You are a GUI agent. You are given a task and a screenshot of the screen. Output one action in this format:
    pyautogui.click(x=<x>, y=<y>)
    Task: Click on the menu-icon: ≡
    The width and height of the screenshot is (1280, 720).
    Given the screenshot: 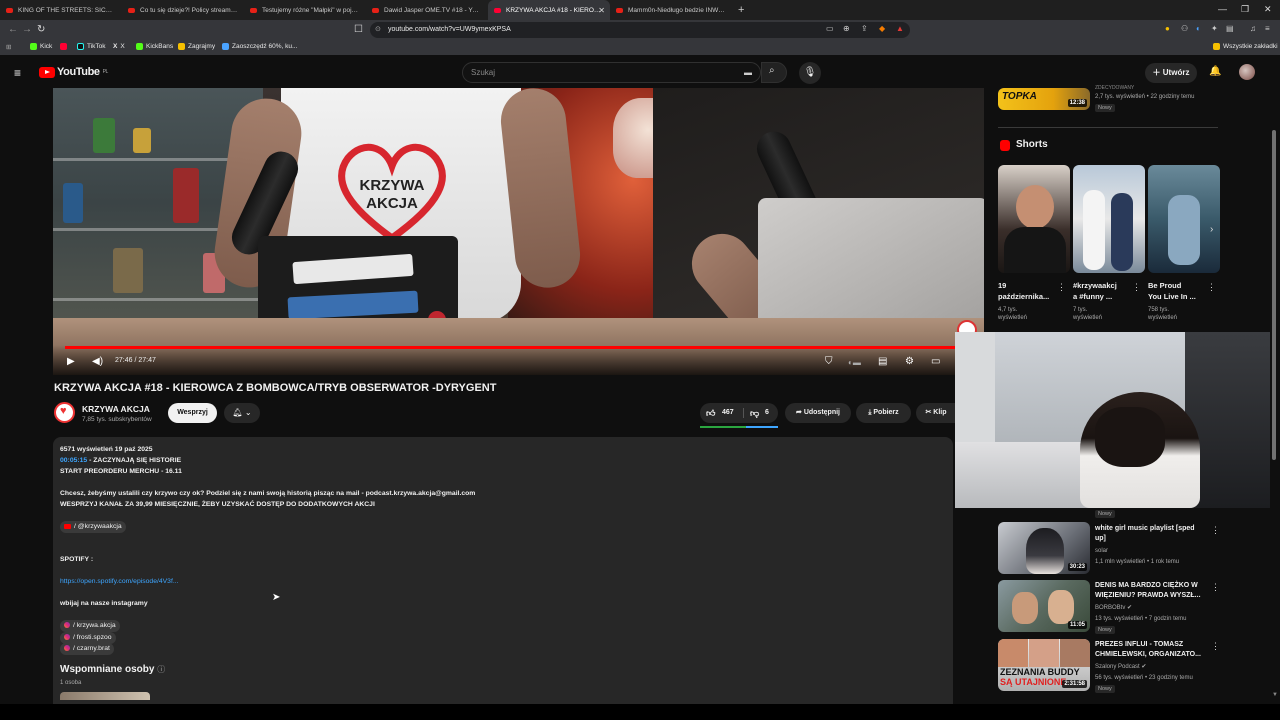 What is the action you would take?
    pyautogui.click(x=1267, y=28)
    